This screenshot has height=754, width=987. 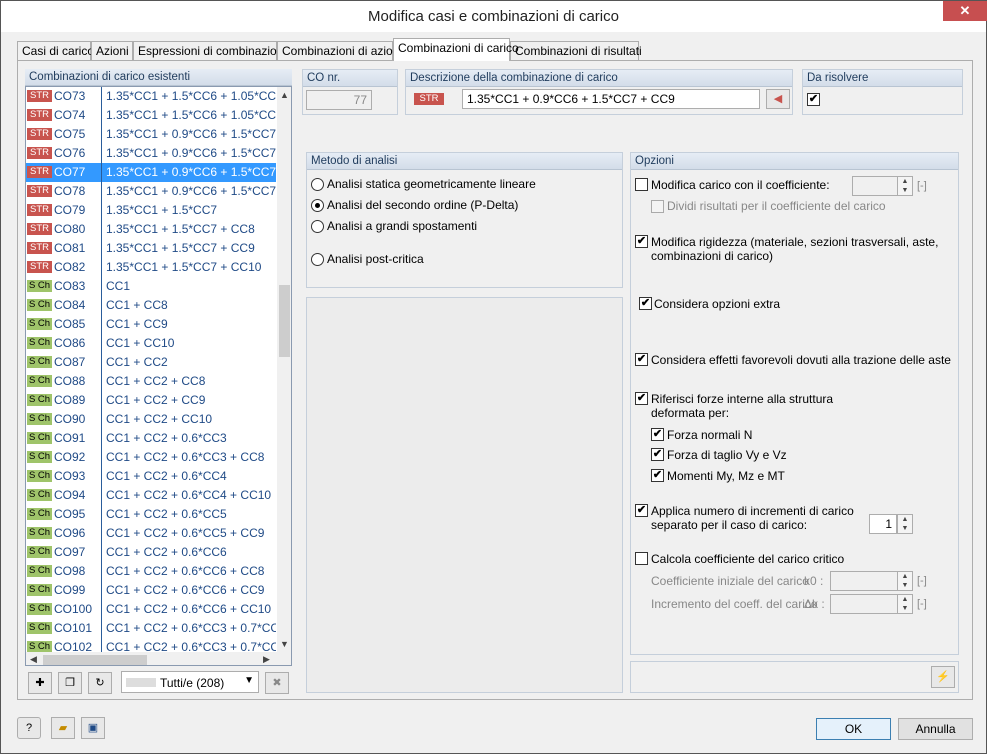 What do you see at coordinates (70, 683) in the screenshot?
I see `copy-combination-icon: ❐` at bounding box center [70, 683].